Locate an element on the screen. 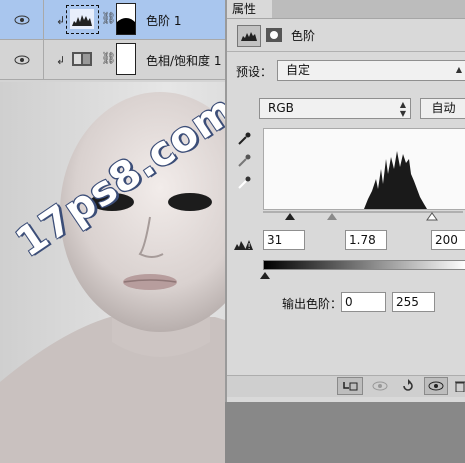  preset-row: 预设： 自定 ▲ is located at coordinates (346, 71).